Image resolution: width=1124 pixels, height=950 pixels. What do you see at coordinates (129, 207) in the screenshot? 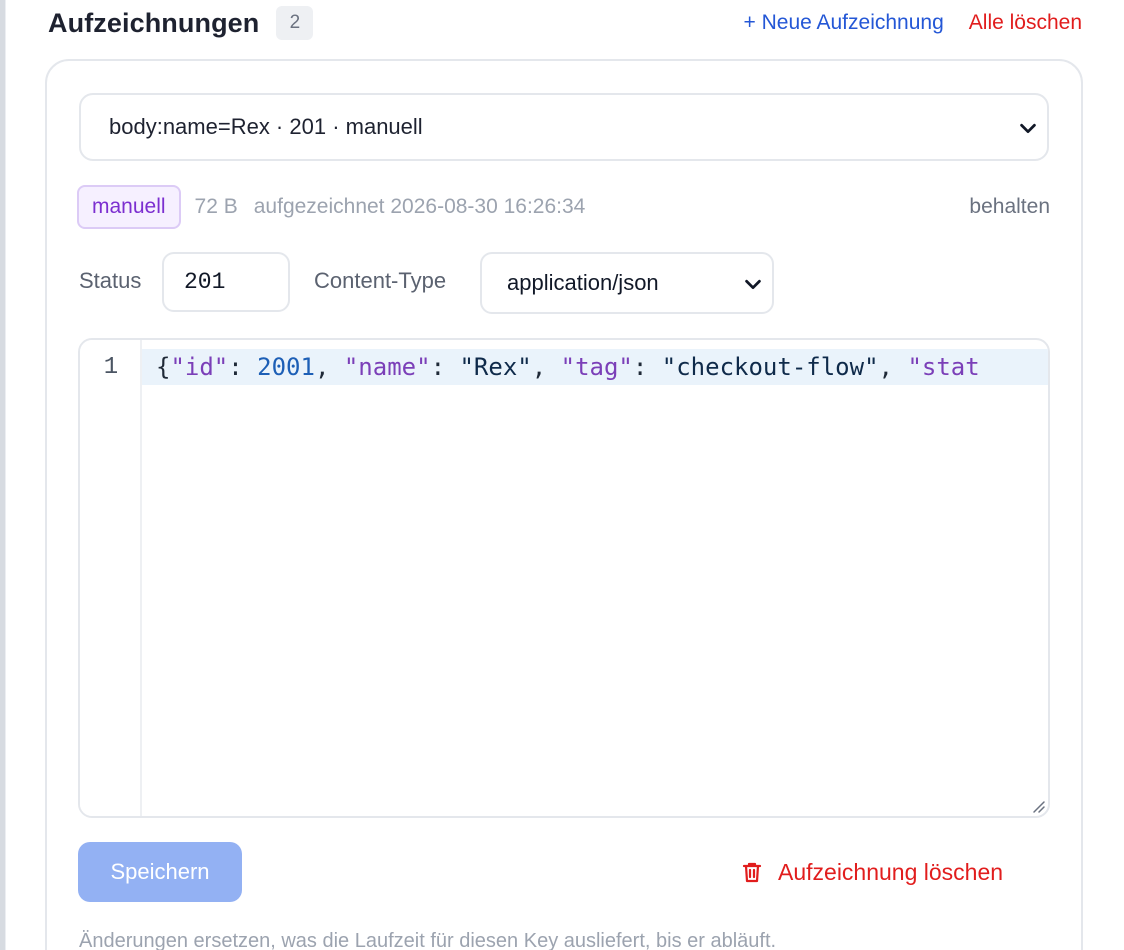
I see `mode-badge: manuell` at bounding box center [129, 207].